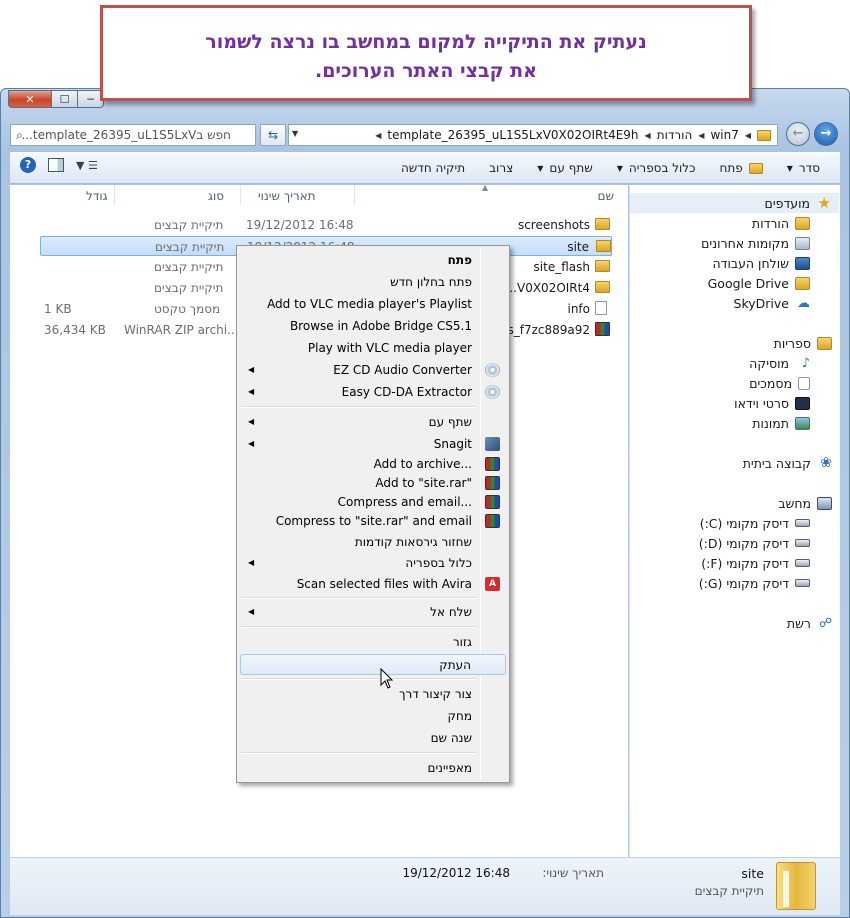 The height and width of the screenshot is (918, 850). What do you see at coordinates (373, 584) in the screenshot?
I see `menu-avira-scan: A Scan selected files with Avira` at bounding box center [373, 584].